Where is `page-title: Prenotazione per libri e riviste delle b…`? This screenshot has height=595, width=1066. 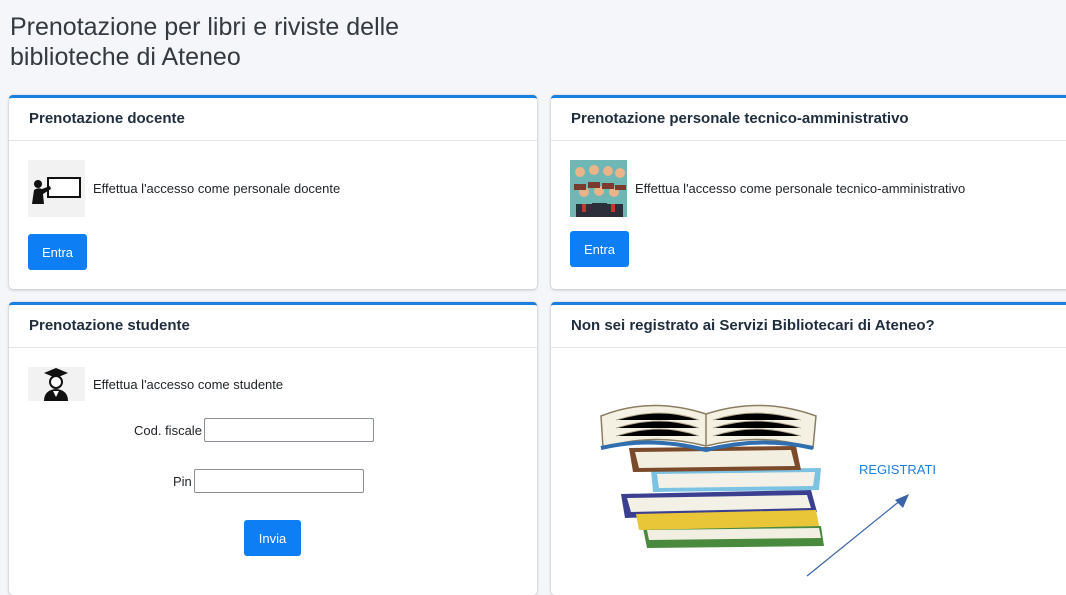 page-title: Prenotazione per libri e riviste delle b… is located at coordinates (205, 42).